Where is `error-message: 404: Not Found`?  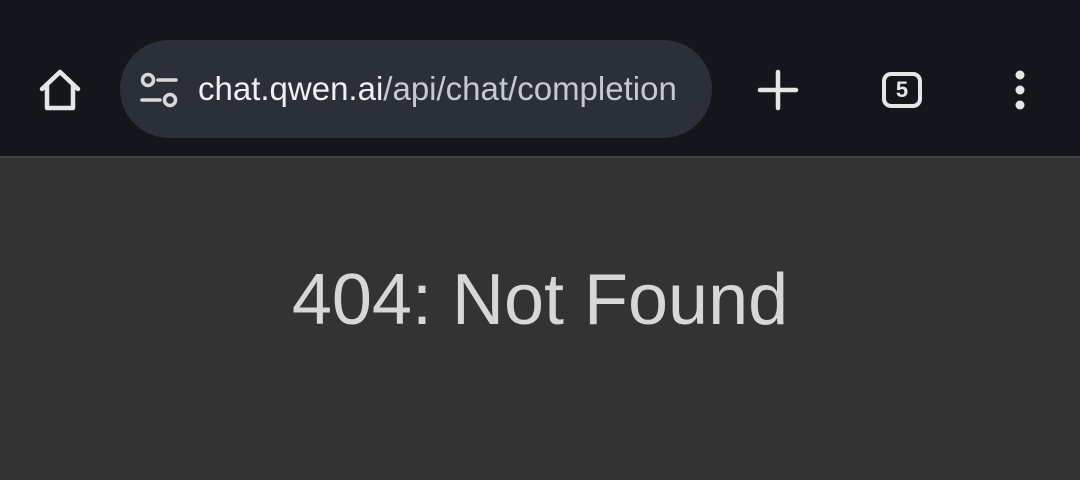
error-message: 404: Not Found is located at coordinates (540, 300).